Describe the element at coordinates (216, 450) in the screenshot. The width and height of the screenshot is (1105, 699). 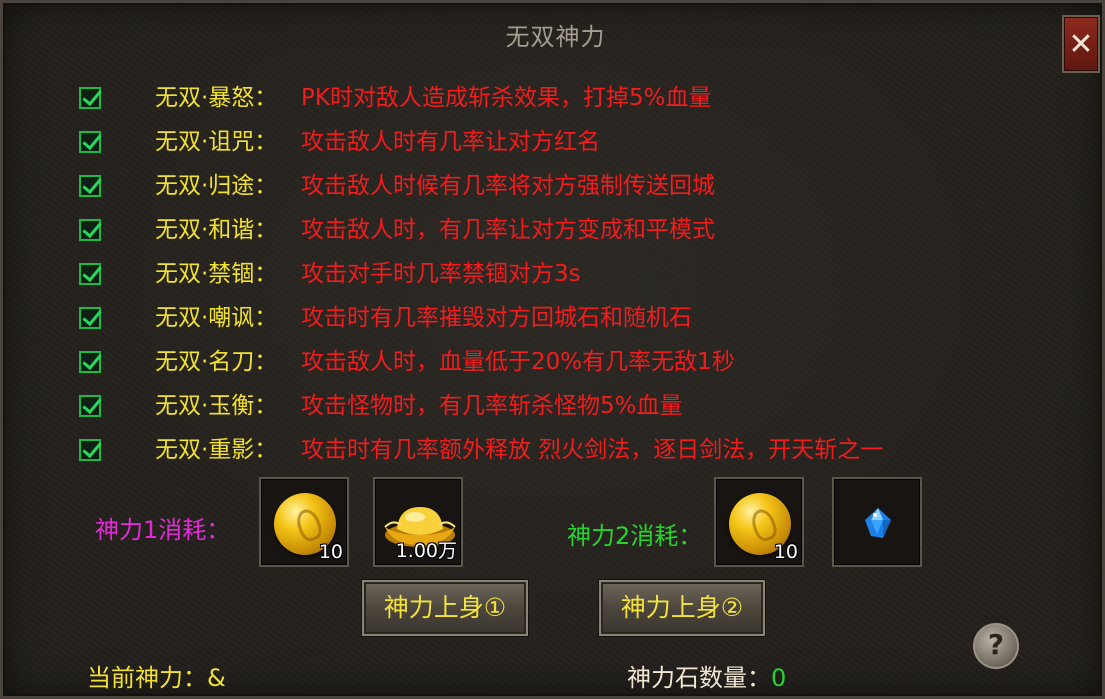
I see `skill-name: 无双·重影：` at that location.